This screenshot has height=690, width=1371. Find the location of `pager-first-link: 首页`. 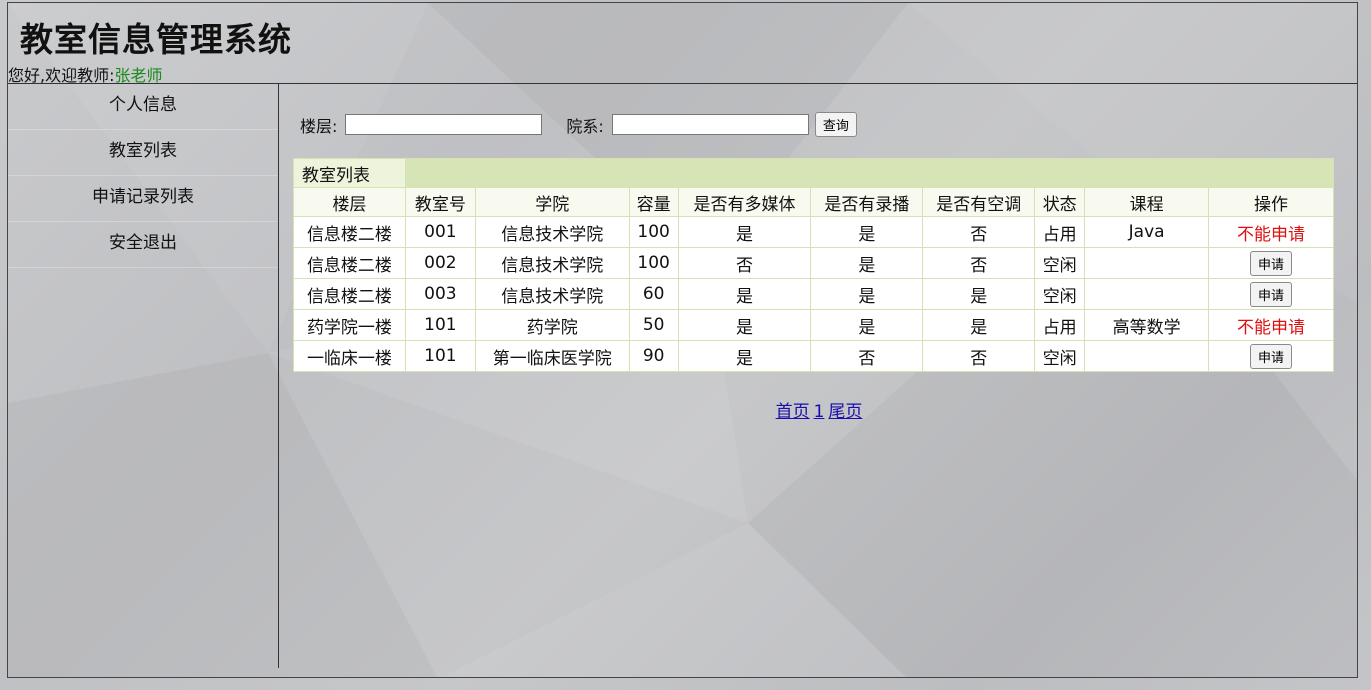

pager-first-link: 首页 is located at coordinates (793, 412).